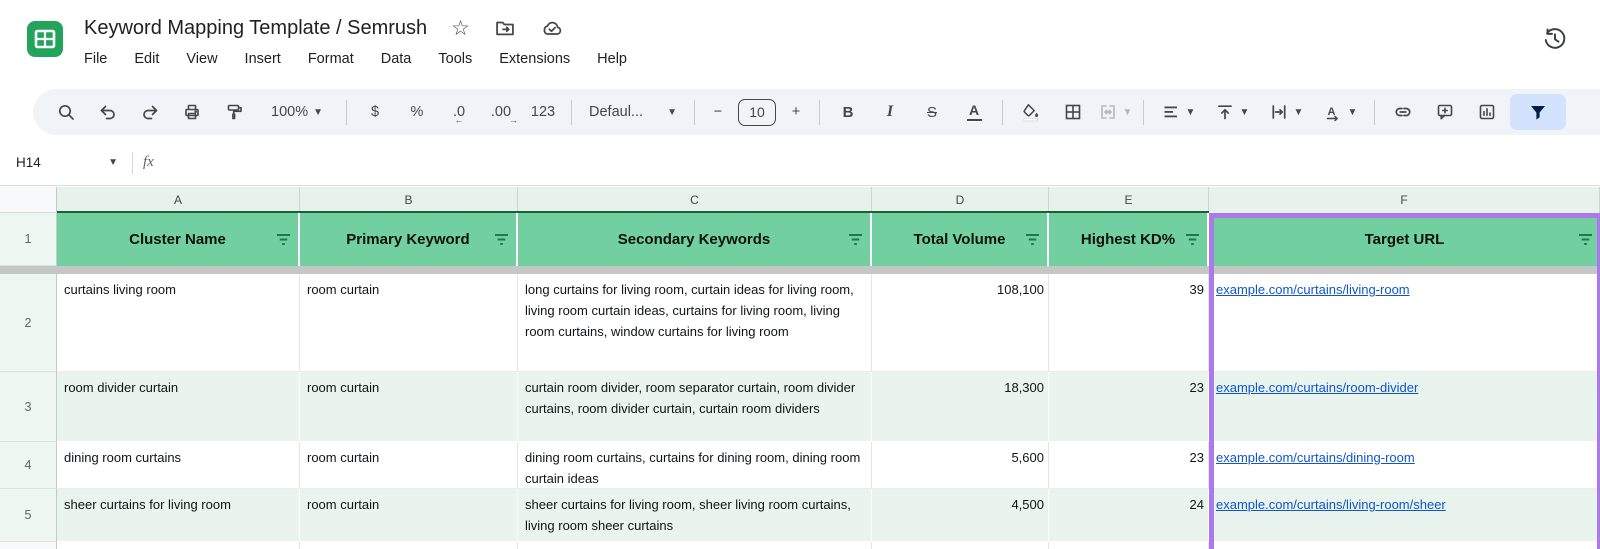 This screenshot has width=1600, height=549. I want to click on document-title: Keyword Mapping Template / Semrush, so click(255, 28).